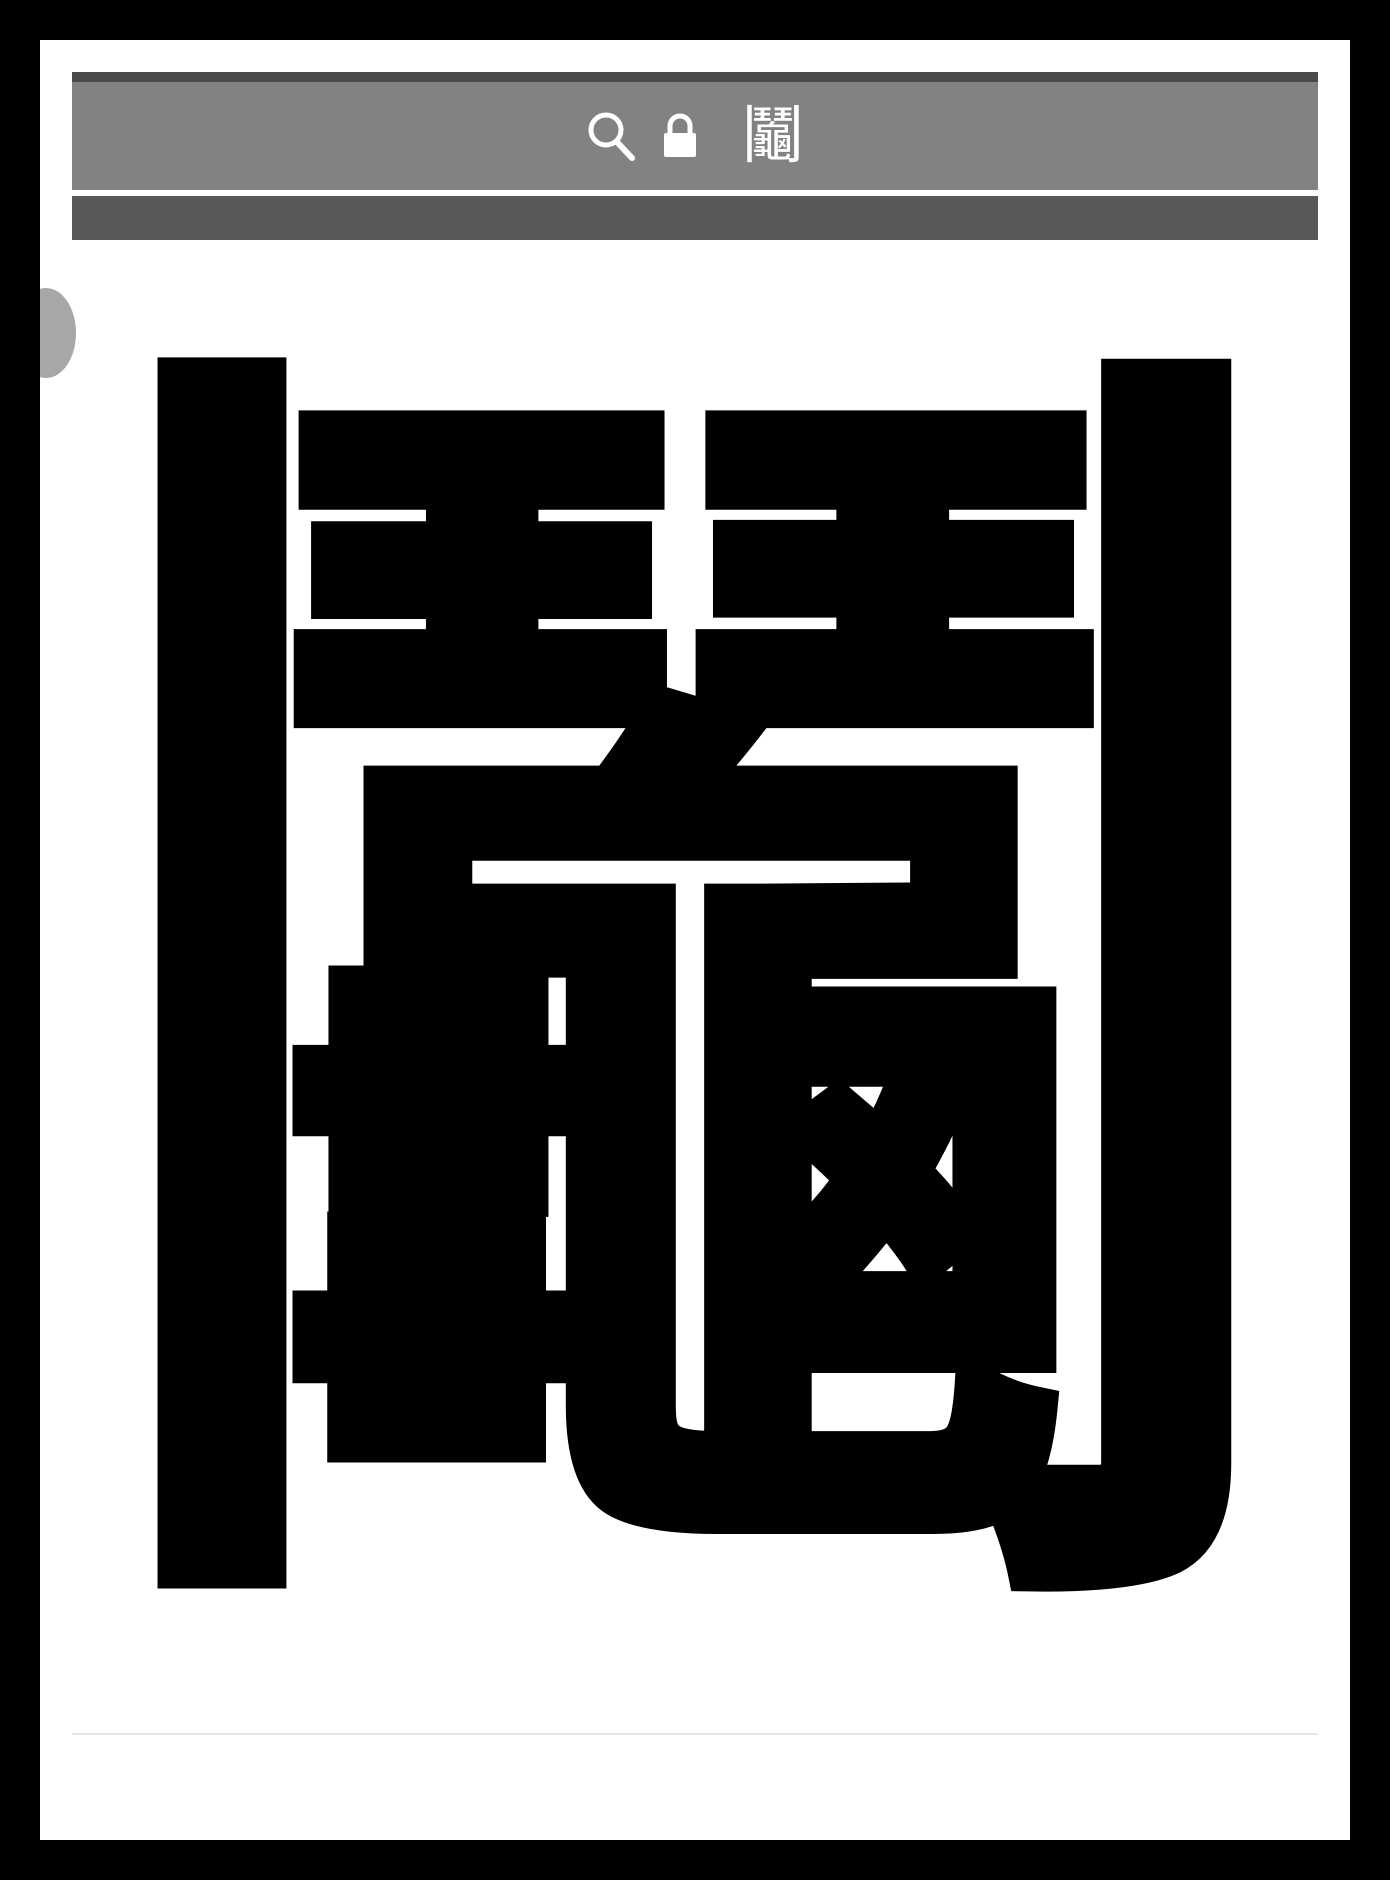 The image size is (1390, 1880). Describe the element at coordinates (611, 136) in the screenshot. I see `search-icon` at that location.